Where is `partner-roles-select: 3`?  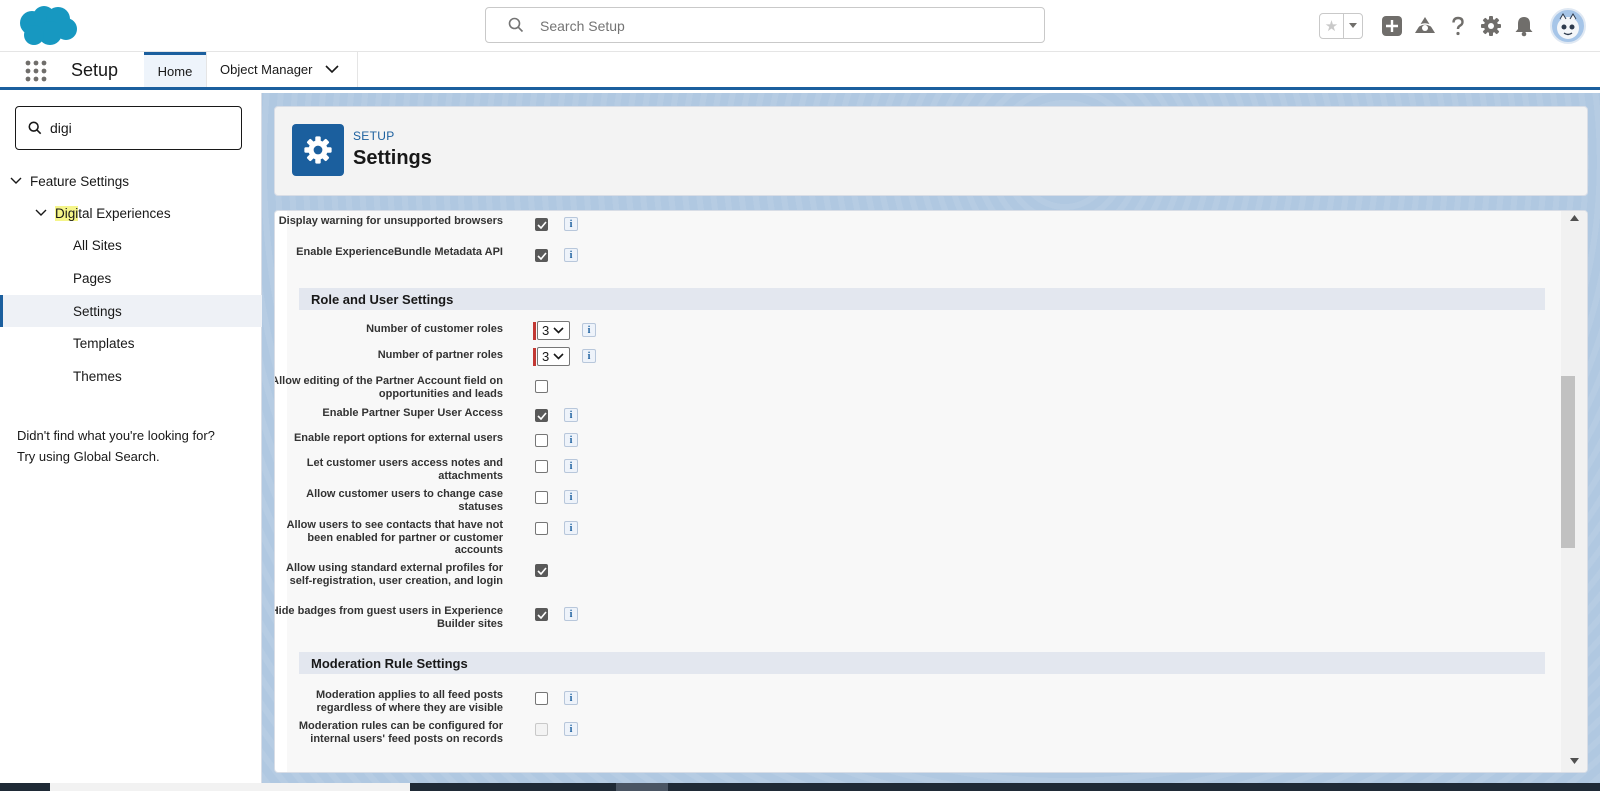
partner-roles-select: 3 is located at coordinates (551, 356).